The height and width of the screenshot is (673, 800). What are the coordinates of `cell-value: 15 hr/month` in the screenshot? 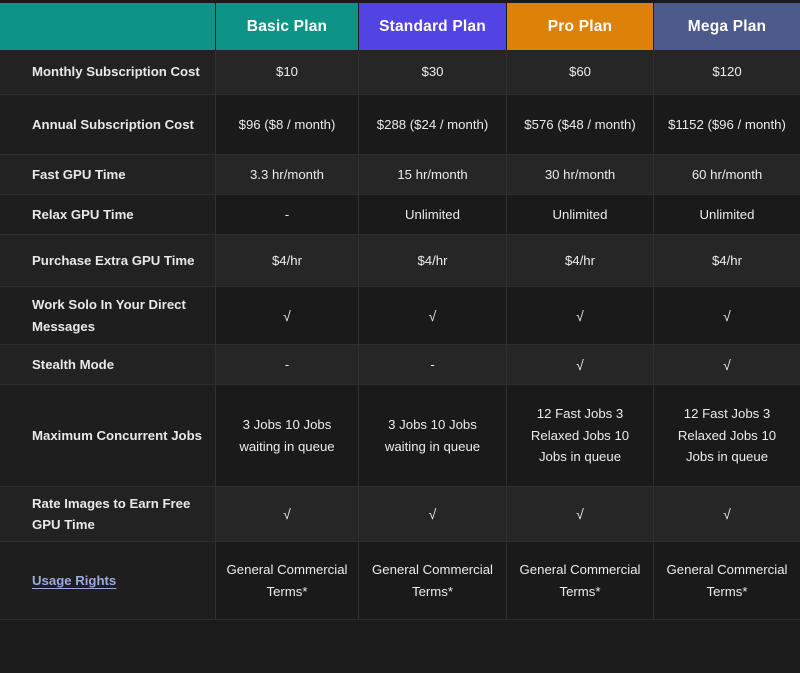 It's located at (432, 174).